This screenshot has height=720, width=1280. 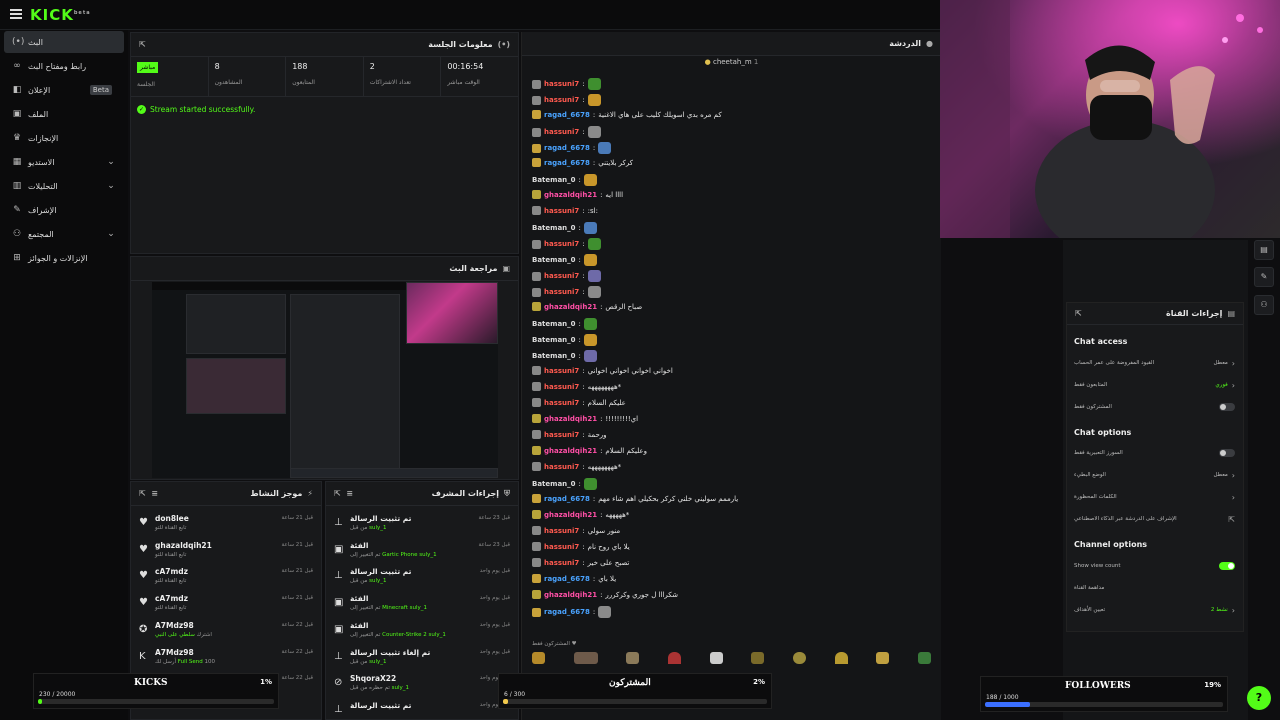 What do you see at coordinates (16, 14) in the screenshot?
I see `menu-icon` at bounding box center [16, 14].